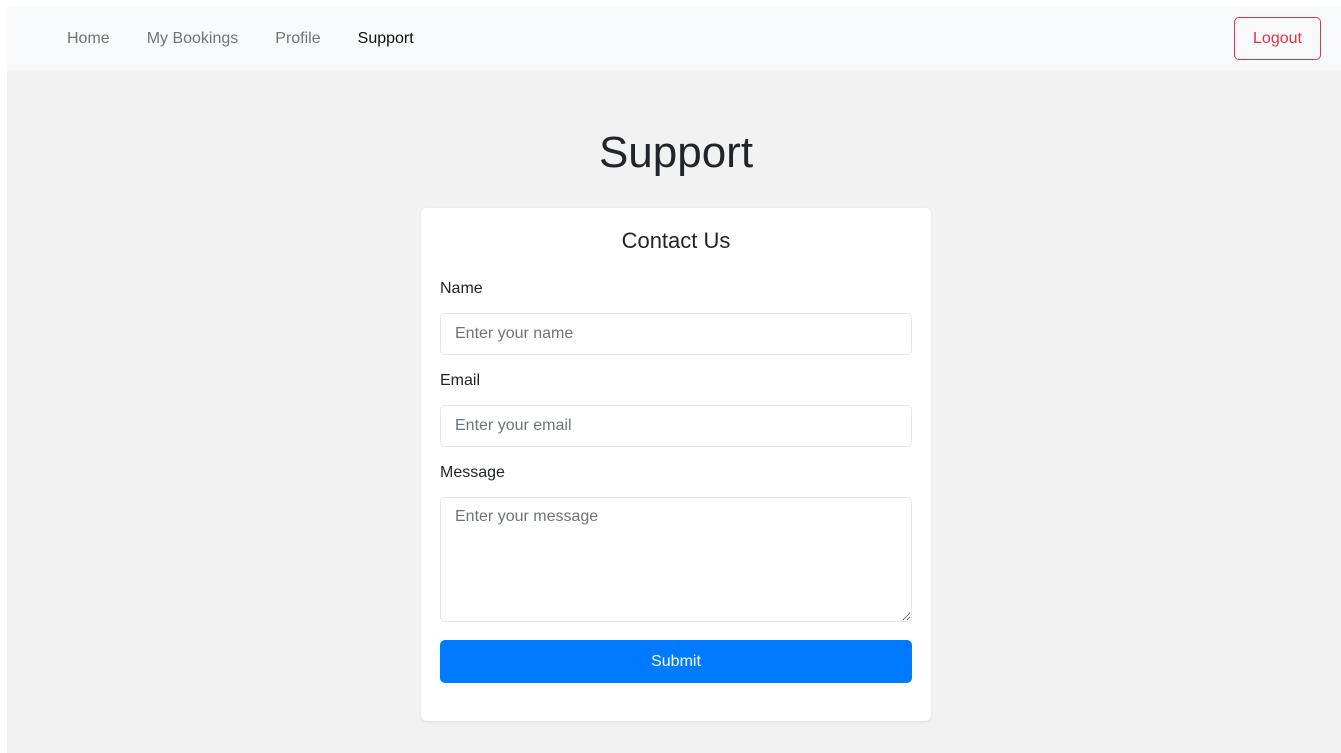 This screenshot has width=1341, height=753. What do you see at coordinates (676, 426) in the screenshot?
I see `email-input` at bounding box center [676, 426].